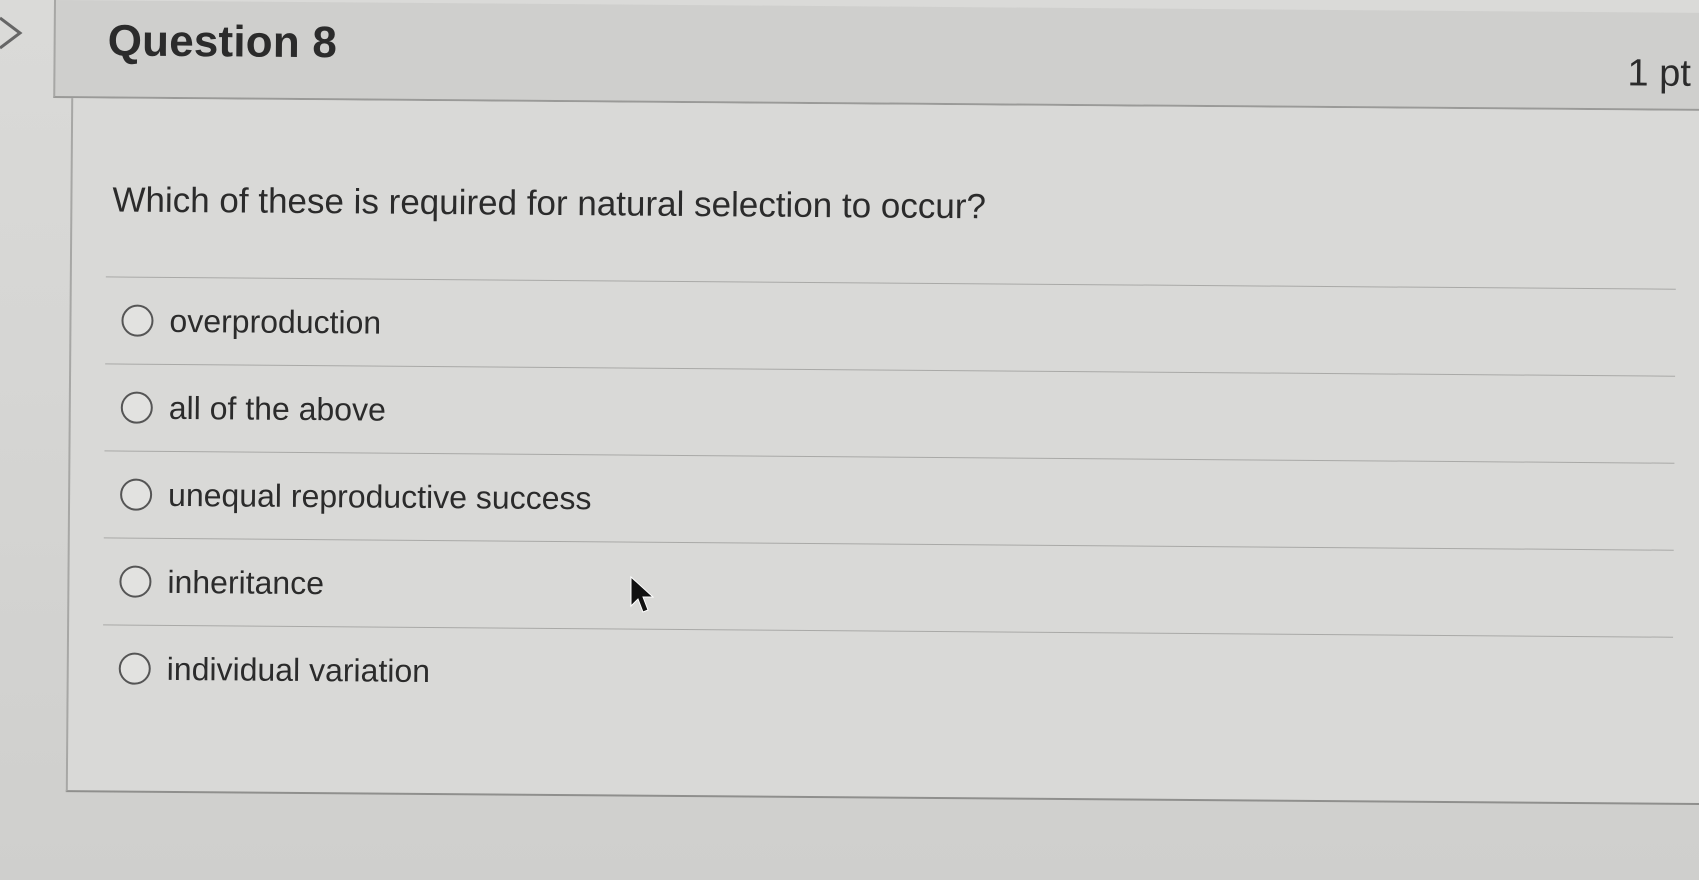 The image size is (1699, 880). Describe the element at coordinates (888, 587) in the screenshot. I see `answer-option: inheritance` at that location.